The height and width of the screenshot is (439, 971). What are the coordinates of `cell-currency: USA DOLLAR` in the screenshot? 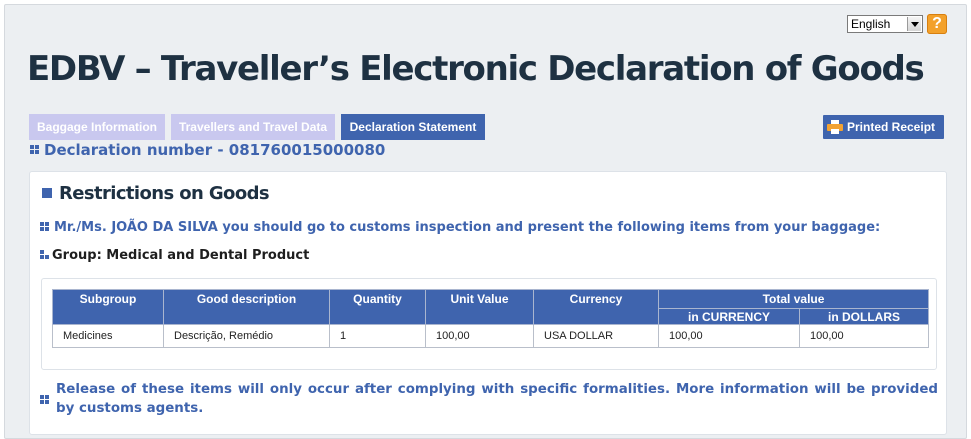 It's located at (596, 336).